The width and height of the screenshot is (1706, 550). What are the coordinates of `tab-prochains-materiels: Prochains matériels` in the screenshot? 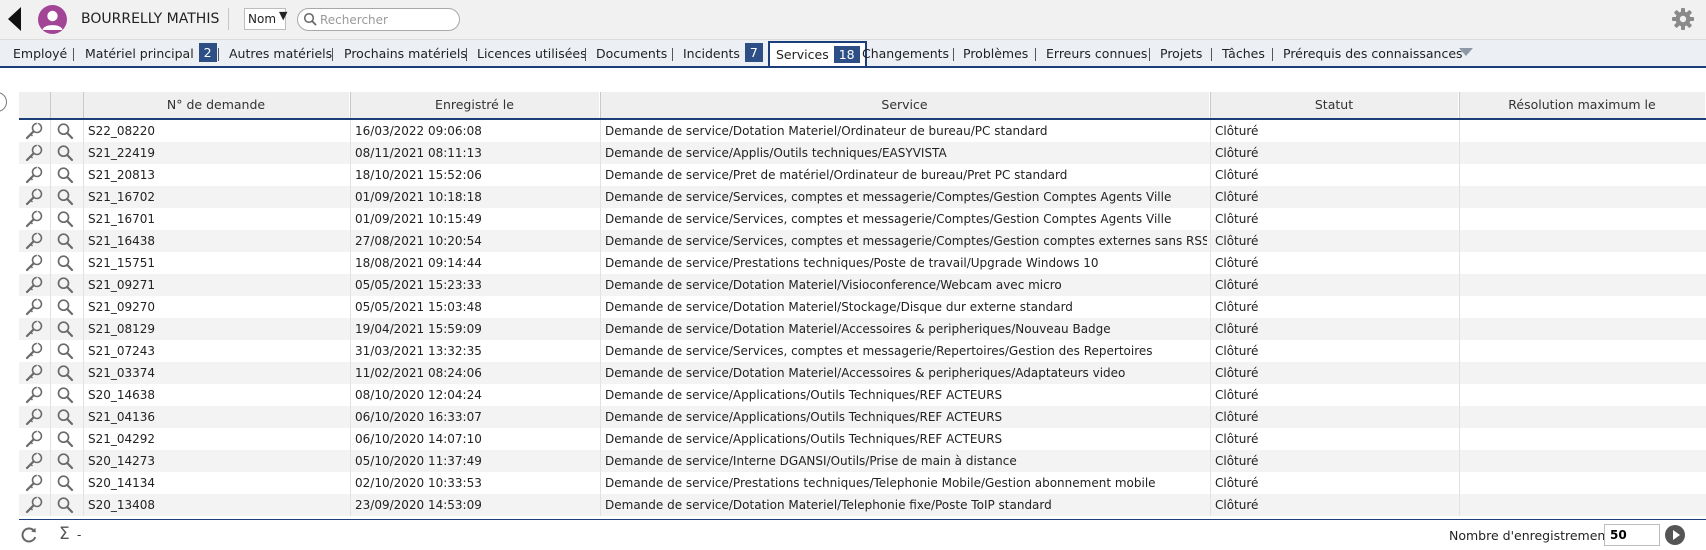 It's located at (405, 53).